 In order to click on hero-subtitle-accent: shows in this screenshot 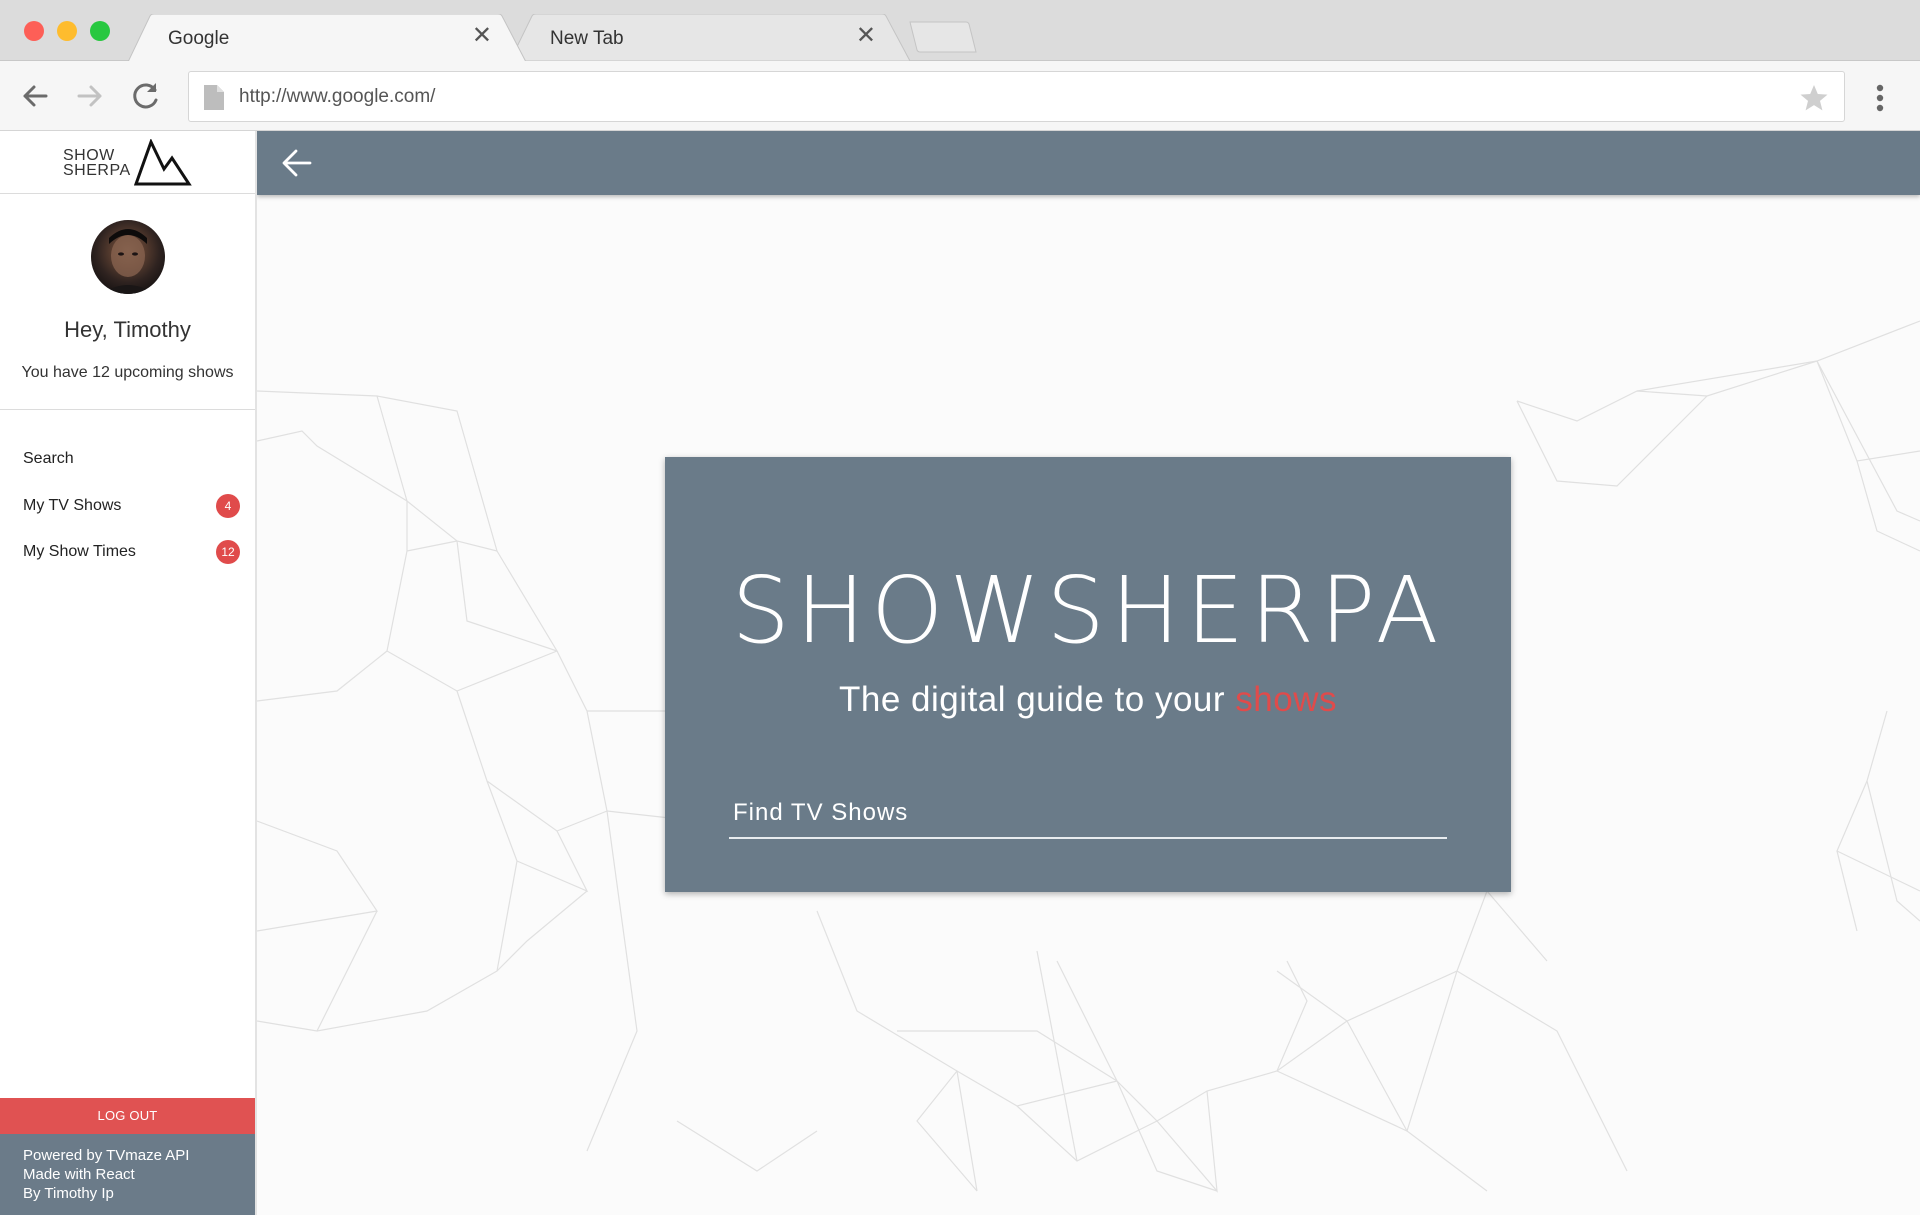, I will do `click(1286, 699)`.